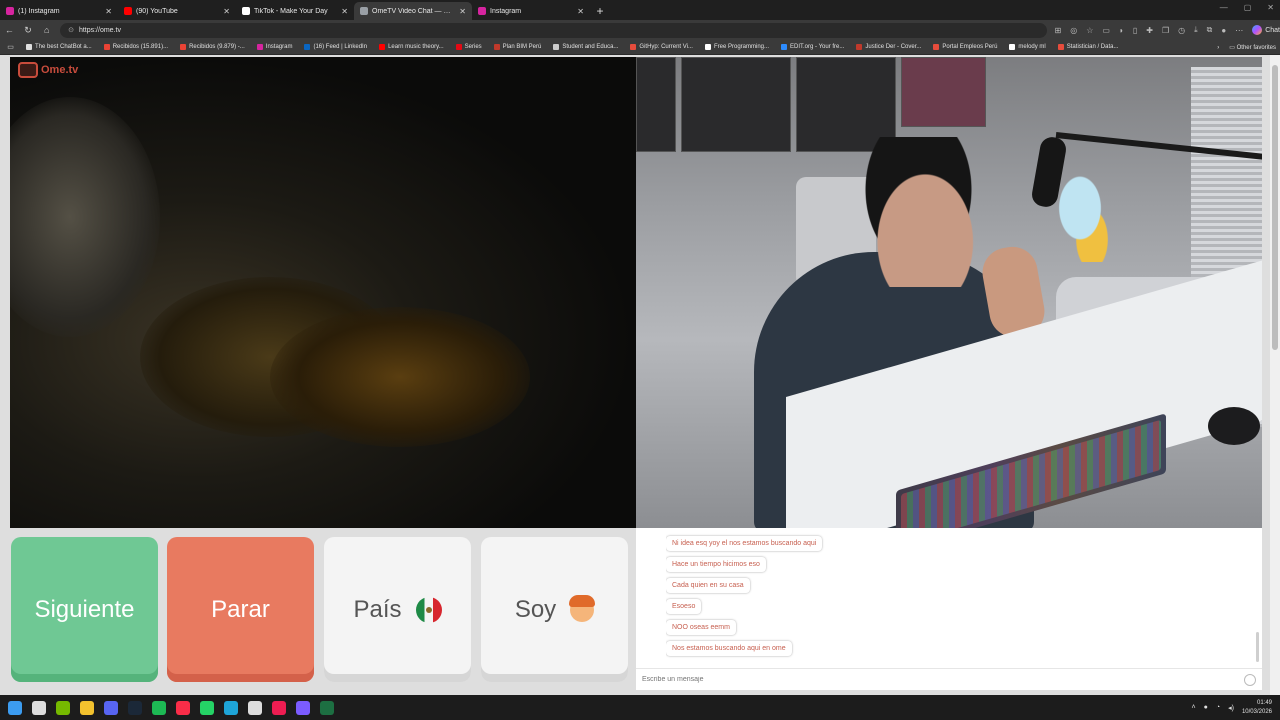 The height and width of the screenshot is (720, 1280). I want to click on system-tray: ˄ ● ◔ ◂) 01:49 10/03/2026, so click(1232, 707).